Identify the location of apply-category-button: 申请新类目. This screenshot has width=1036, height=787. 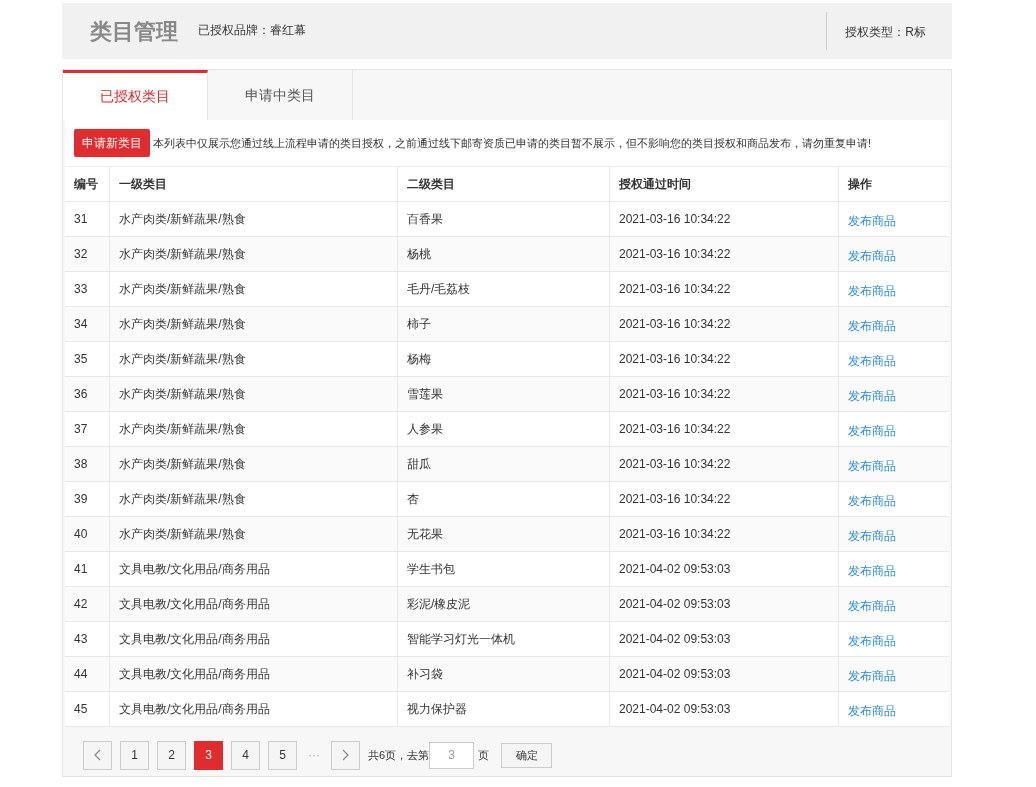
(112, 143).